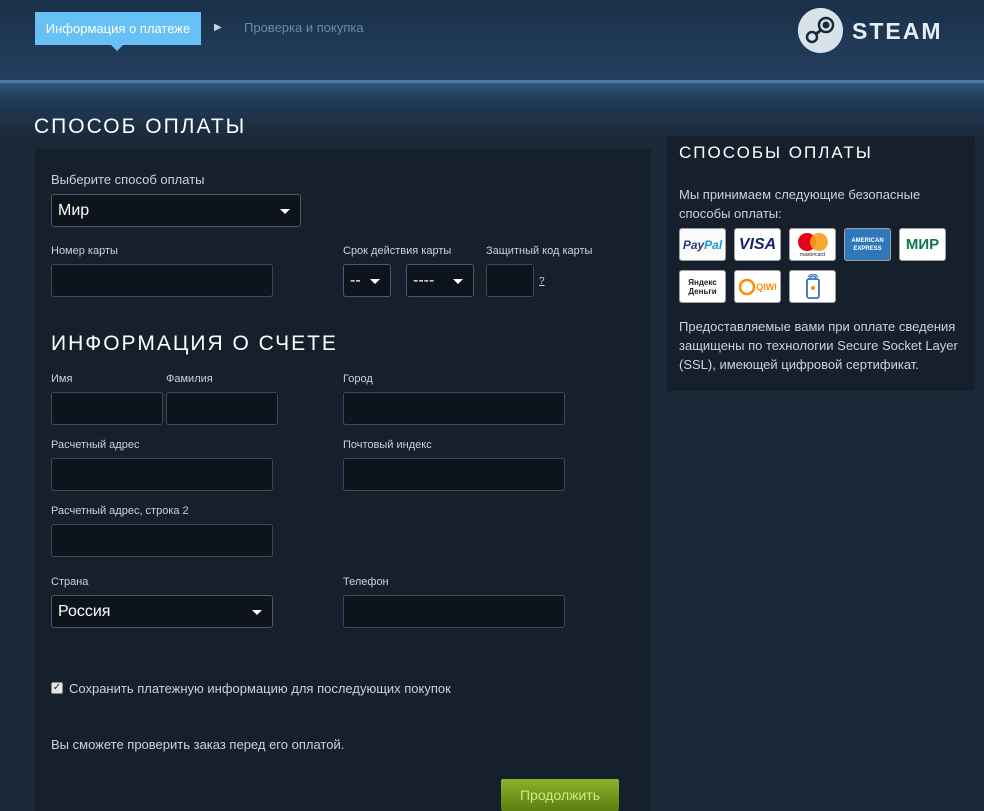  Describe the element at coordinates (776, 152) in the screenshot. I see `payment-methods-title: СПОСОБЫ ОПЛАТЫ` at that location.